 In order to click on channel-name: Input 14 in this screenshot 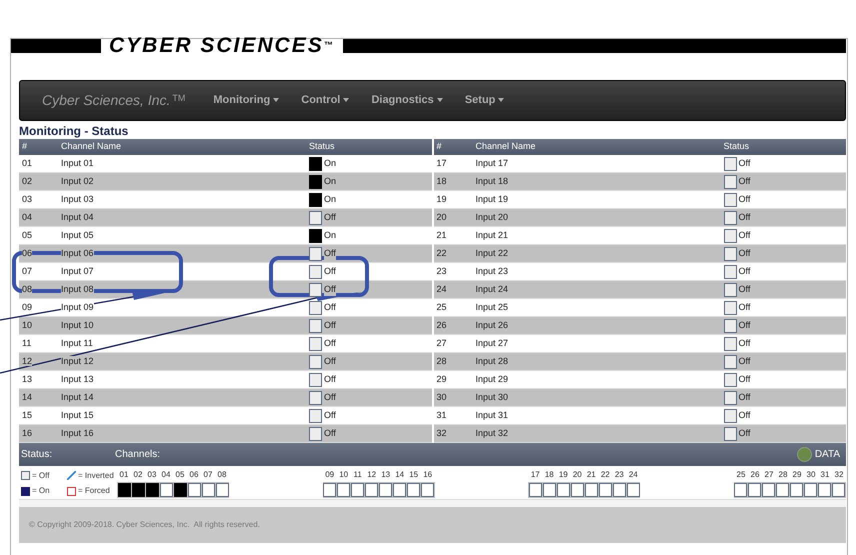, I will do `click(77, 397)`.